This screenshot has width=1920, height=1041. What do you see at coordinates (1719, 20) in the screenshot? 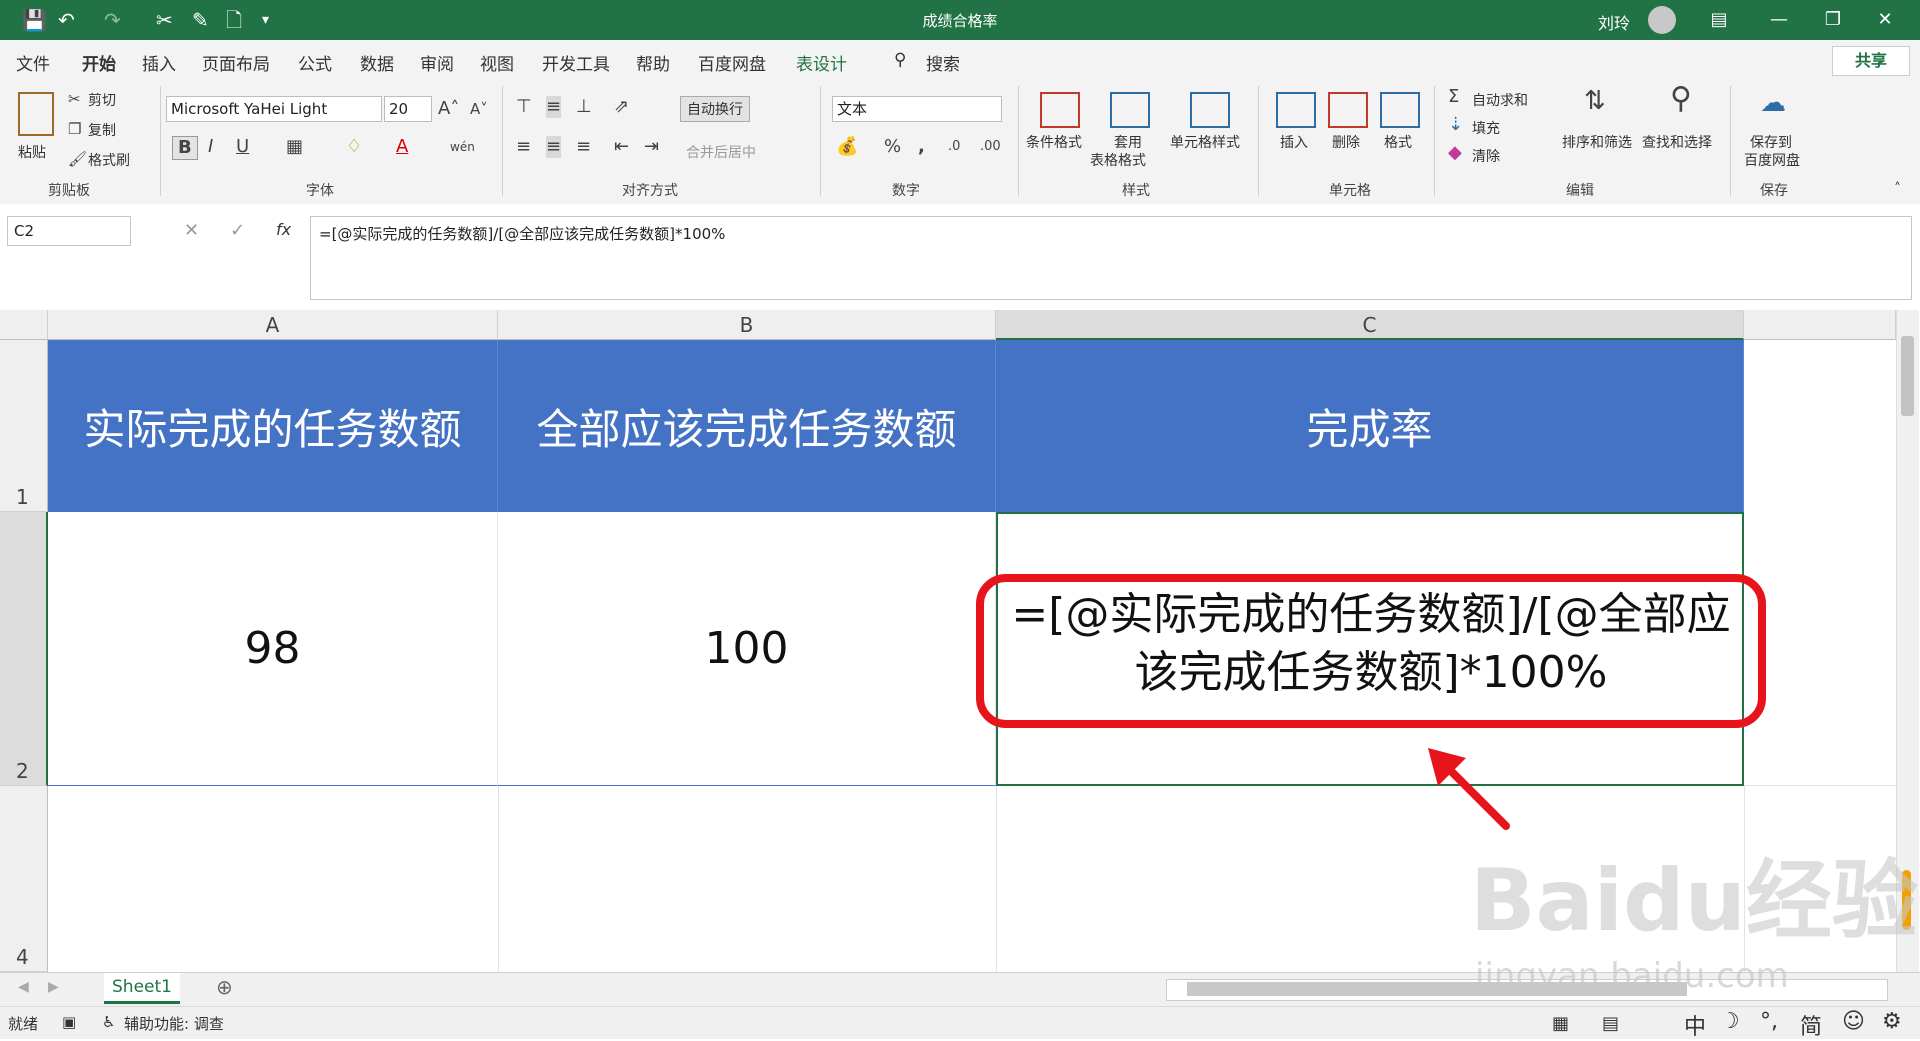
I see `ribbon-display-icon: ▤` at bounding box center [1719, 20].